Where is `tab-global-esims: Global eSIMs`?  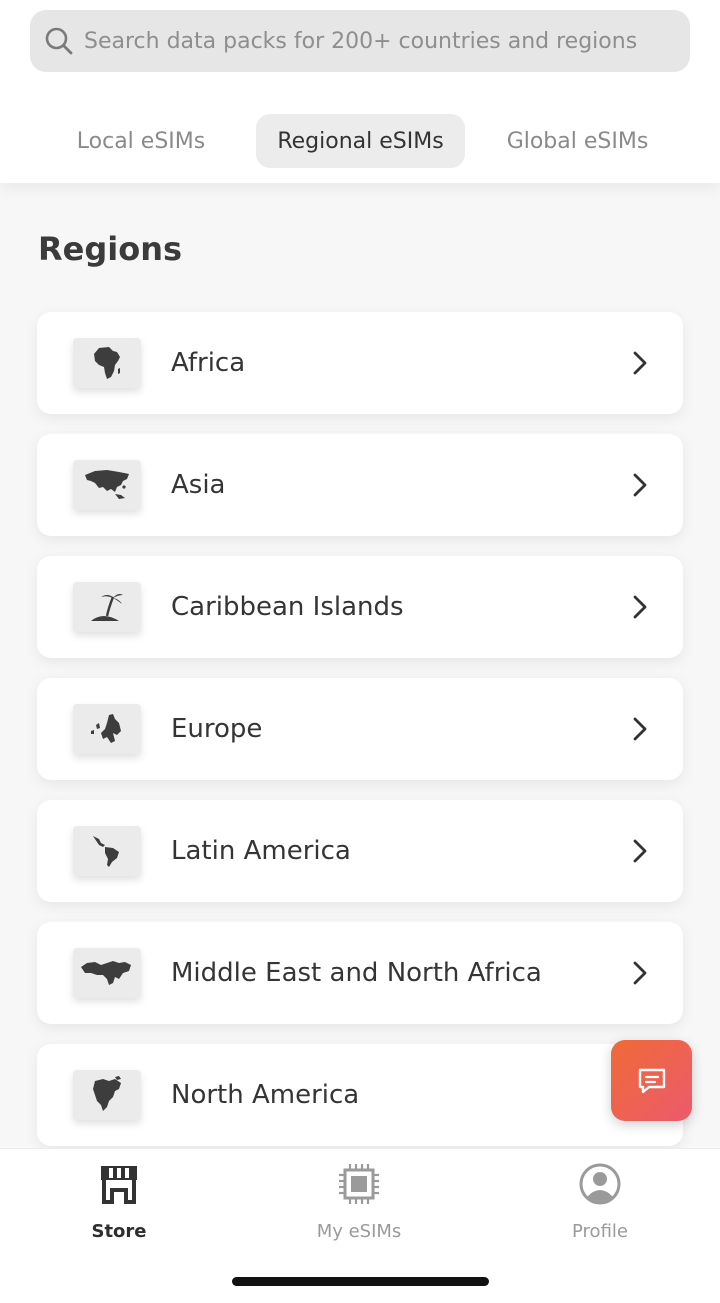
tab-global-esims: Global eSIMs is located at coordinates (577, 141).